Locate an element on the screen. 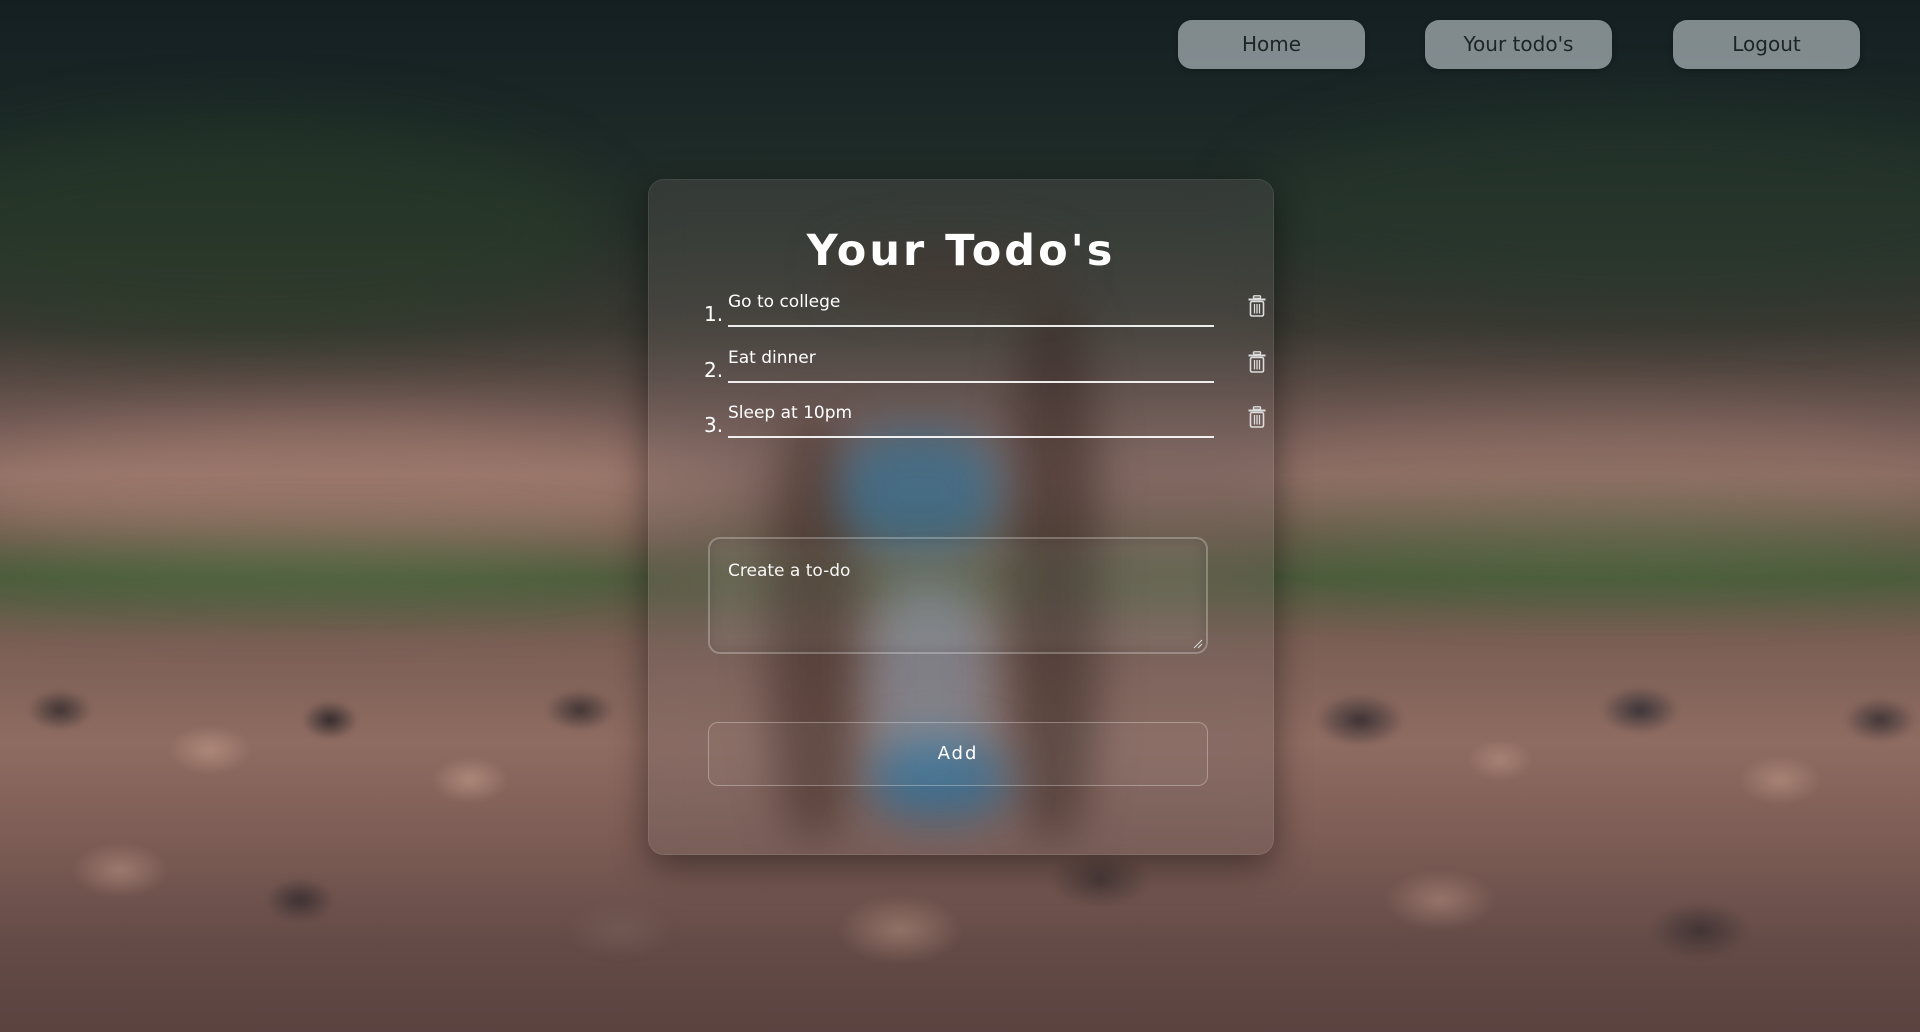 Image resolution: width=1920 pixels, height=1032 pixels. add-button: Add is located at coordinates (958, 754).